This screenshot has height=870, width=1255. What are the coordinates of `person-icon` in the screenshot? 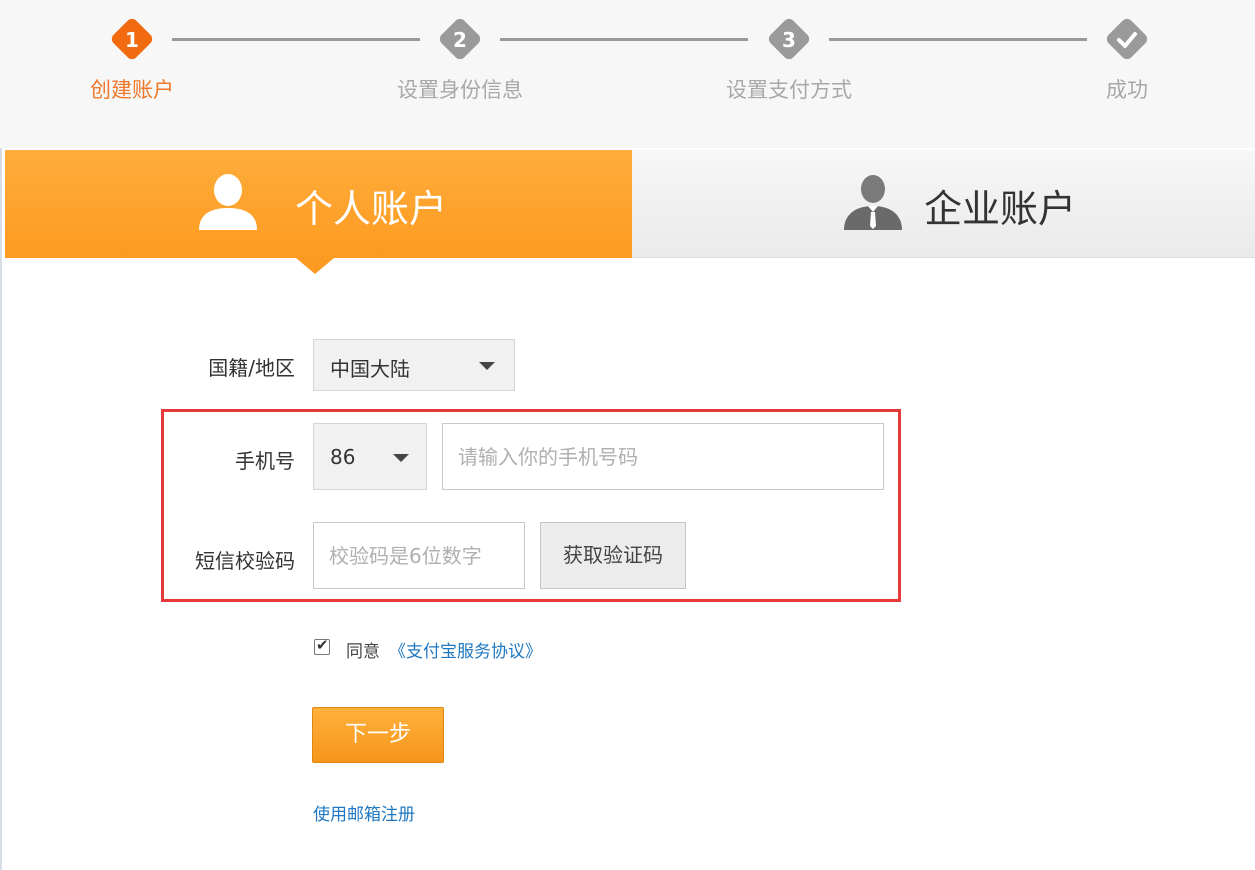 It's located at (228, 202).